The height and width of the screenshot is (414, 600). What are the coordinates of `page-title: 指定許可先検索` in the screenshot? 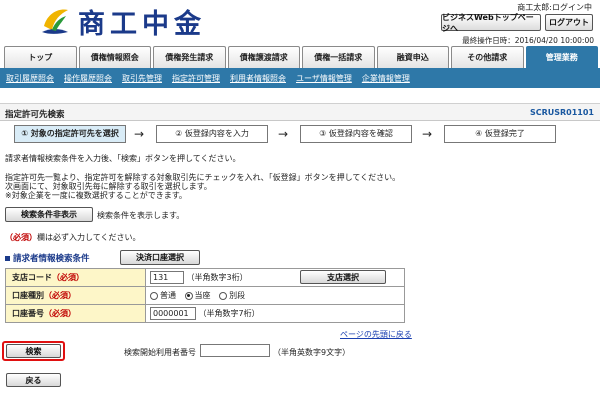 It's located at (35, 115).